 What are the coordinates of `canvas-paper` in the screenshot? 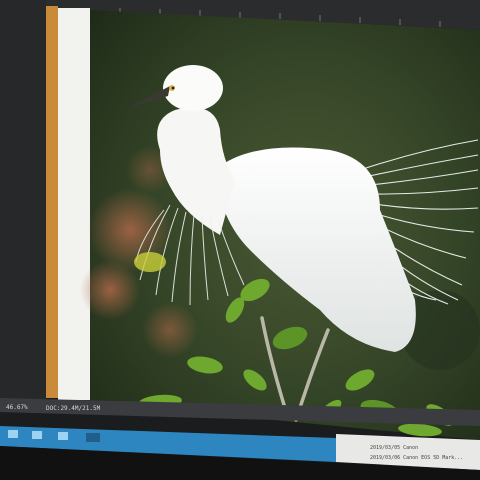 It's located at (74, 204).